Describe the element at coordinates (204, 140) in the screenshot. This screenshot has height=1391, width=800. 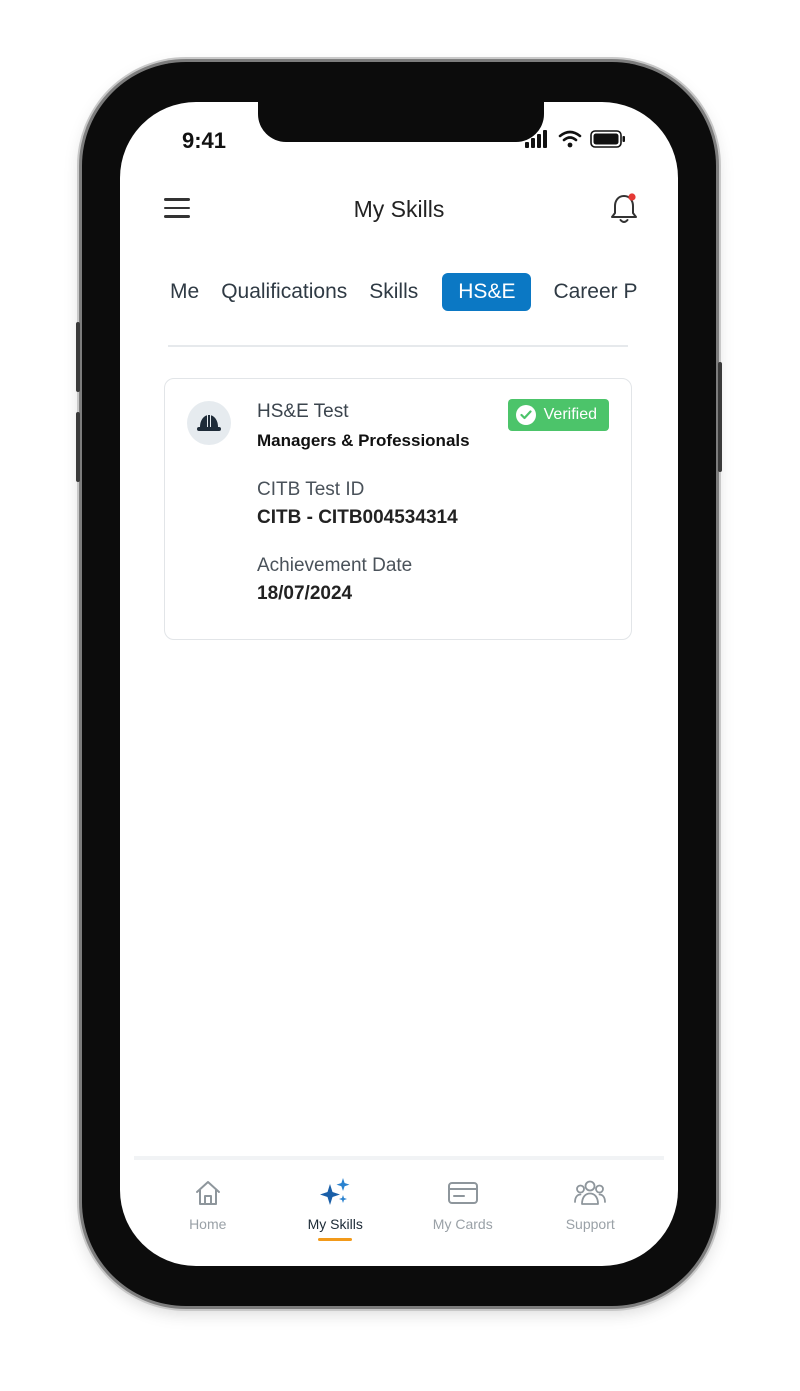
I see `status-time: 9:41` at that location.